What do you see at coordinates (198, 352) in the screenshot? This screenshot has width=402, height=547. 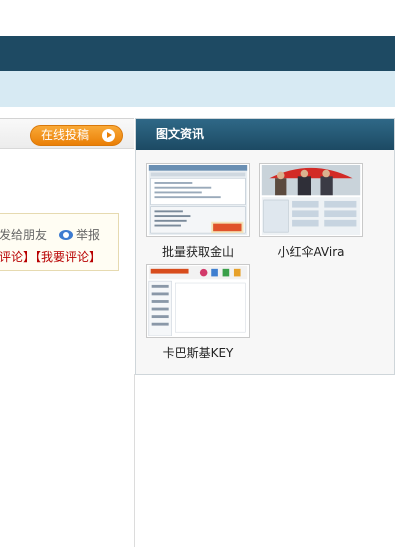 I see `thumbnail-caption: 卡巴斯基KEY` at bounding box center [198, 352].